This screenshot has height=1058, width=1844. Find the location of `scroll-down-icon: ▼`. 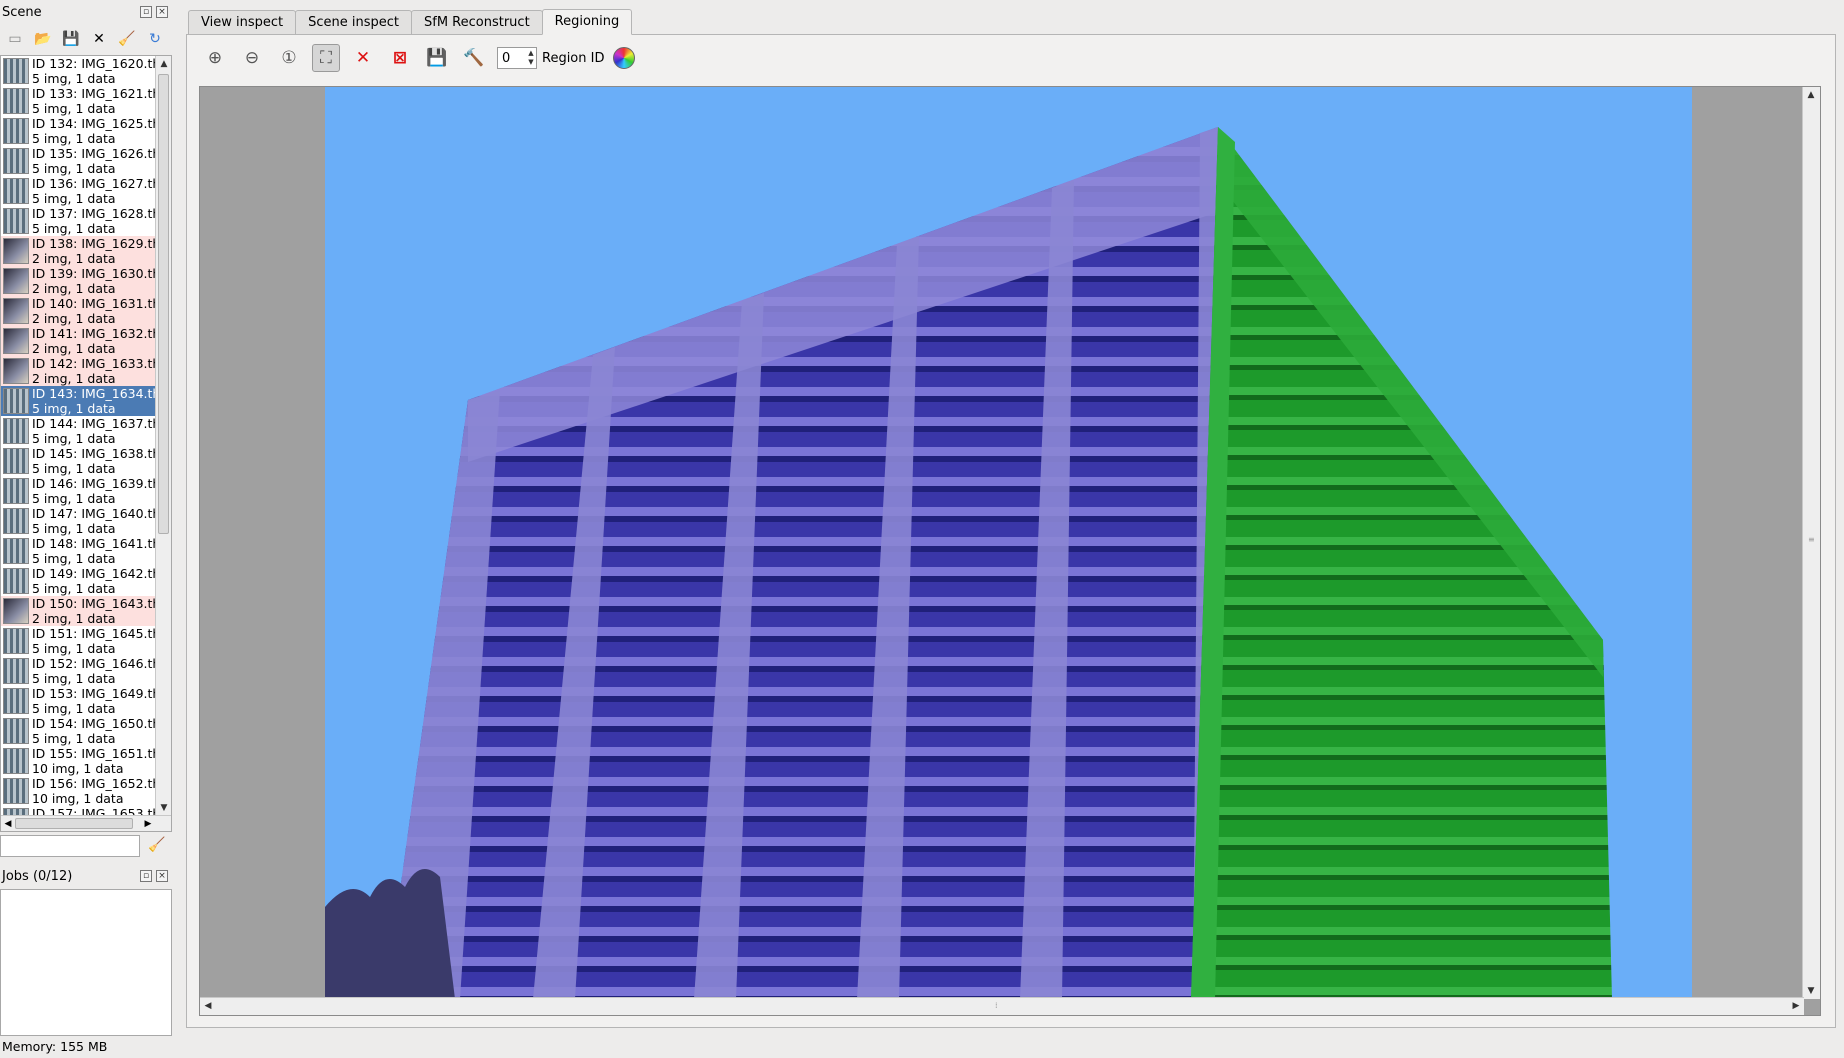

scroll-down-icon: ▼ is located at coordinates (163, 808).